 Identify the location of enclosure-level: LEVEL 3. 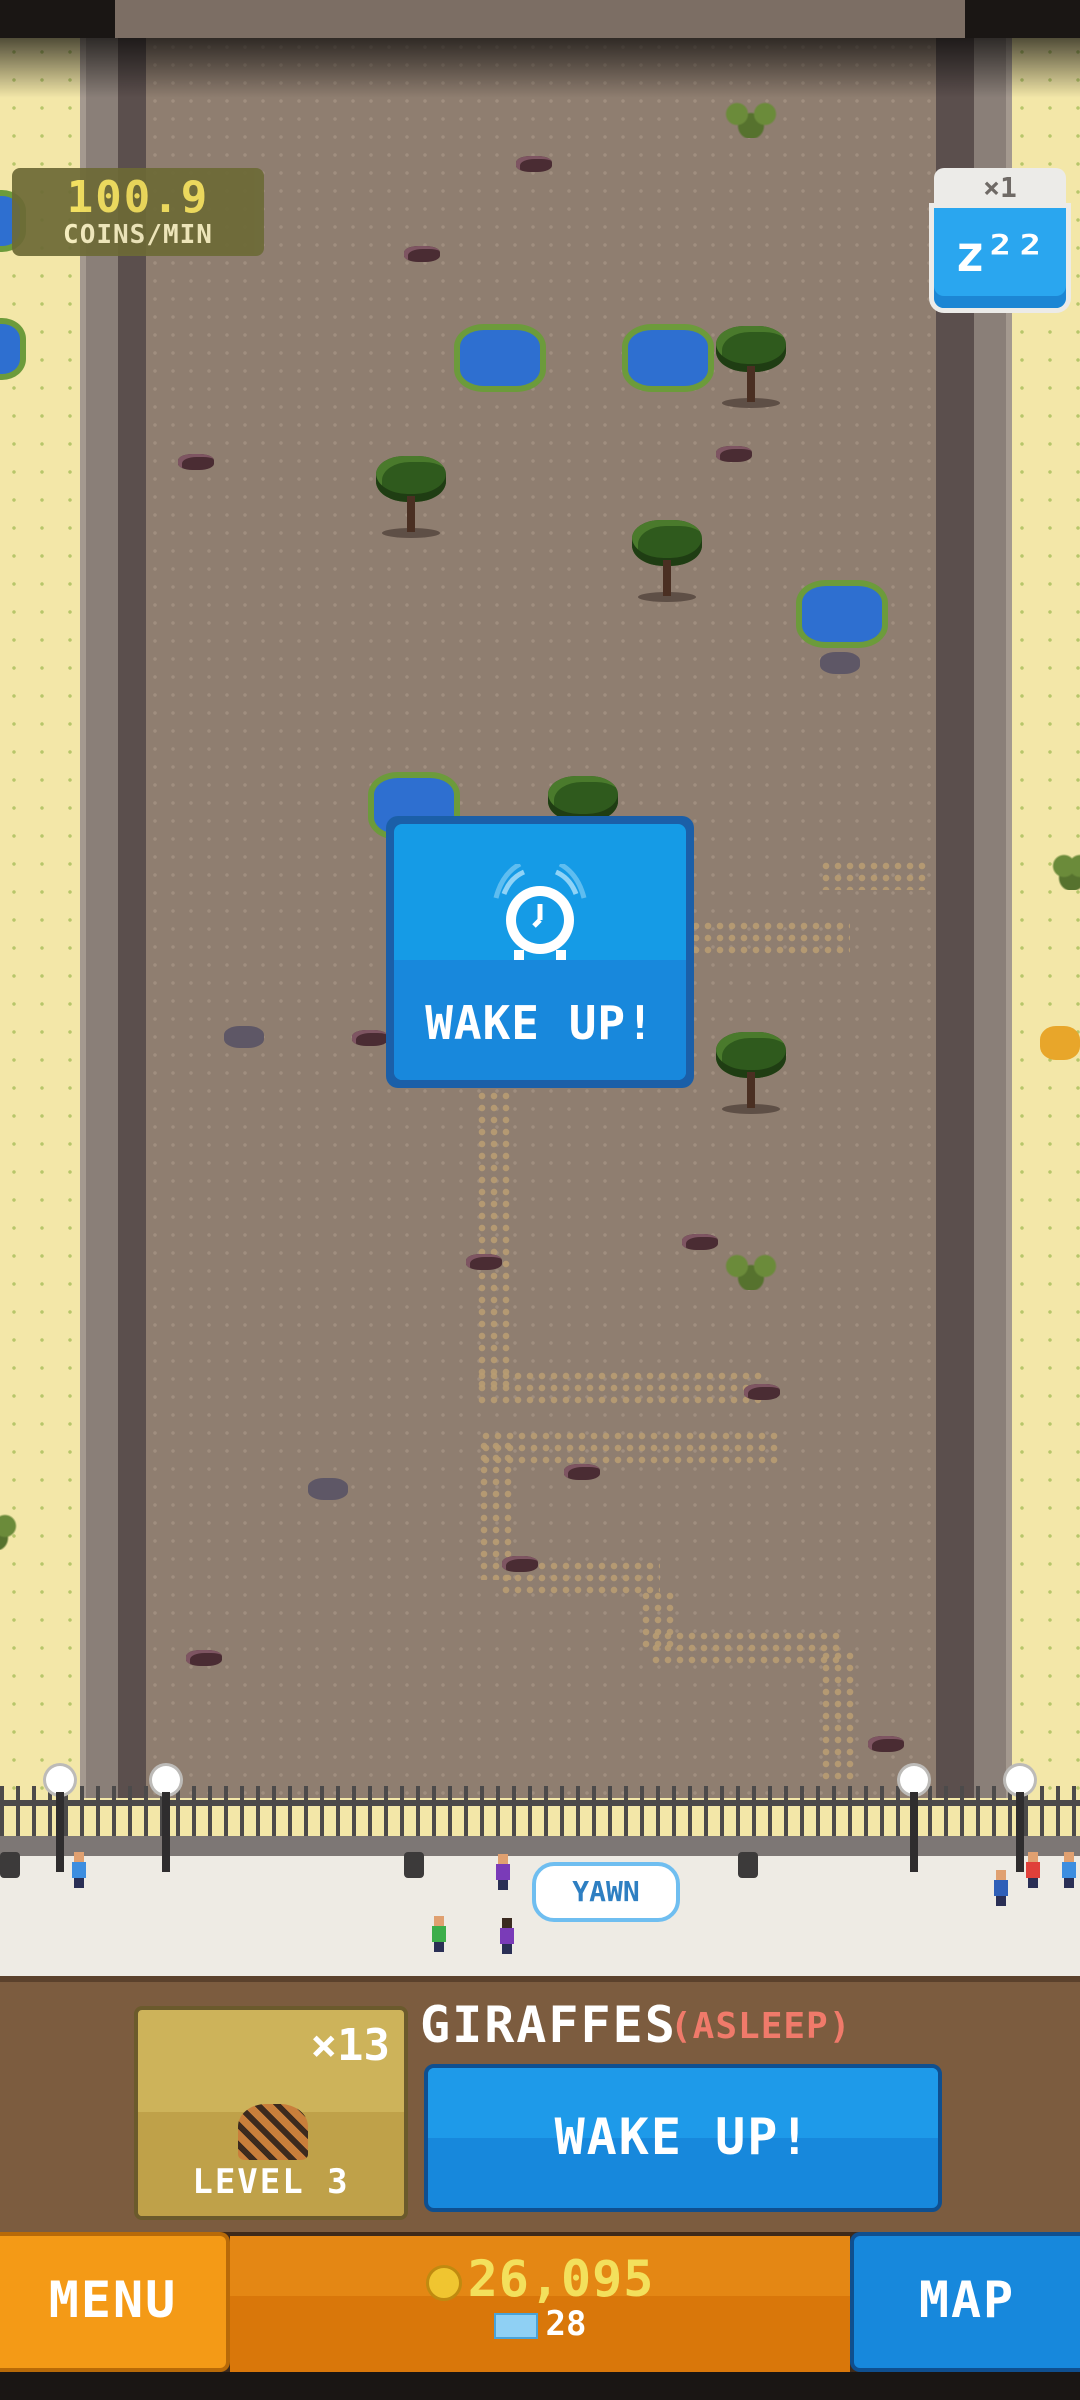
(271, 2182).